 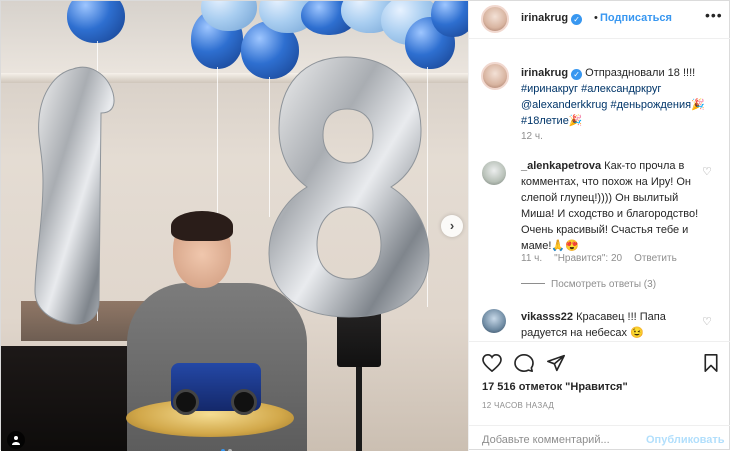 What do you see at coordinates (561, 166) in the screenshot?
I see `comment-username: _alenkapetrova` at bounding box center [561, 166].